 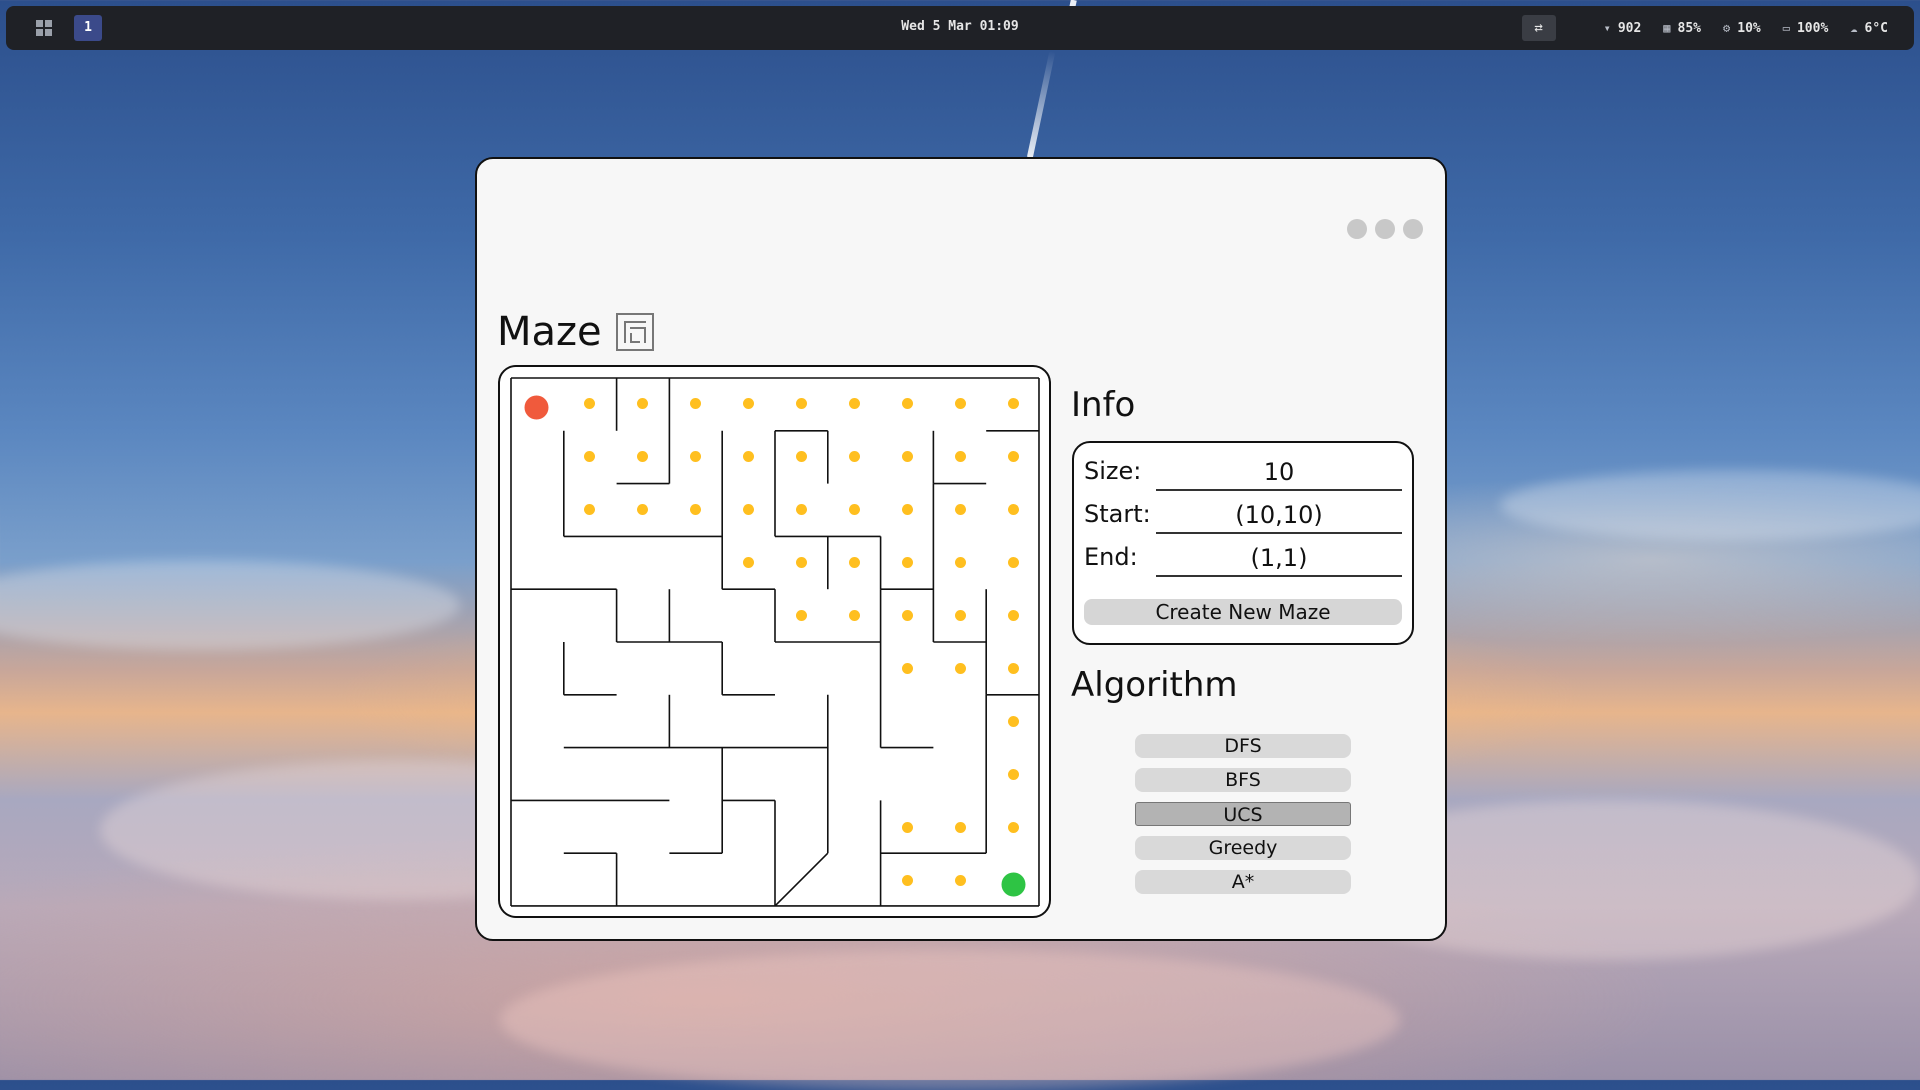 I want to click on maze-panel, so click(x=774, y=641).